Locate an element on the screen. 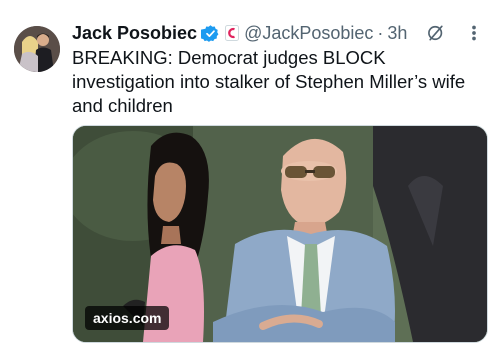 Image resolution: width=500 pixels, height=356 pixels. avatar is located at coordinates (37, 49).